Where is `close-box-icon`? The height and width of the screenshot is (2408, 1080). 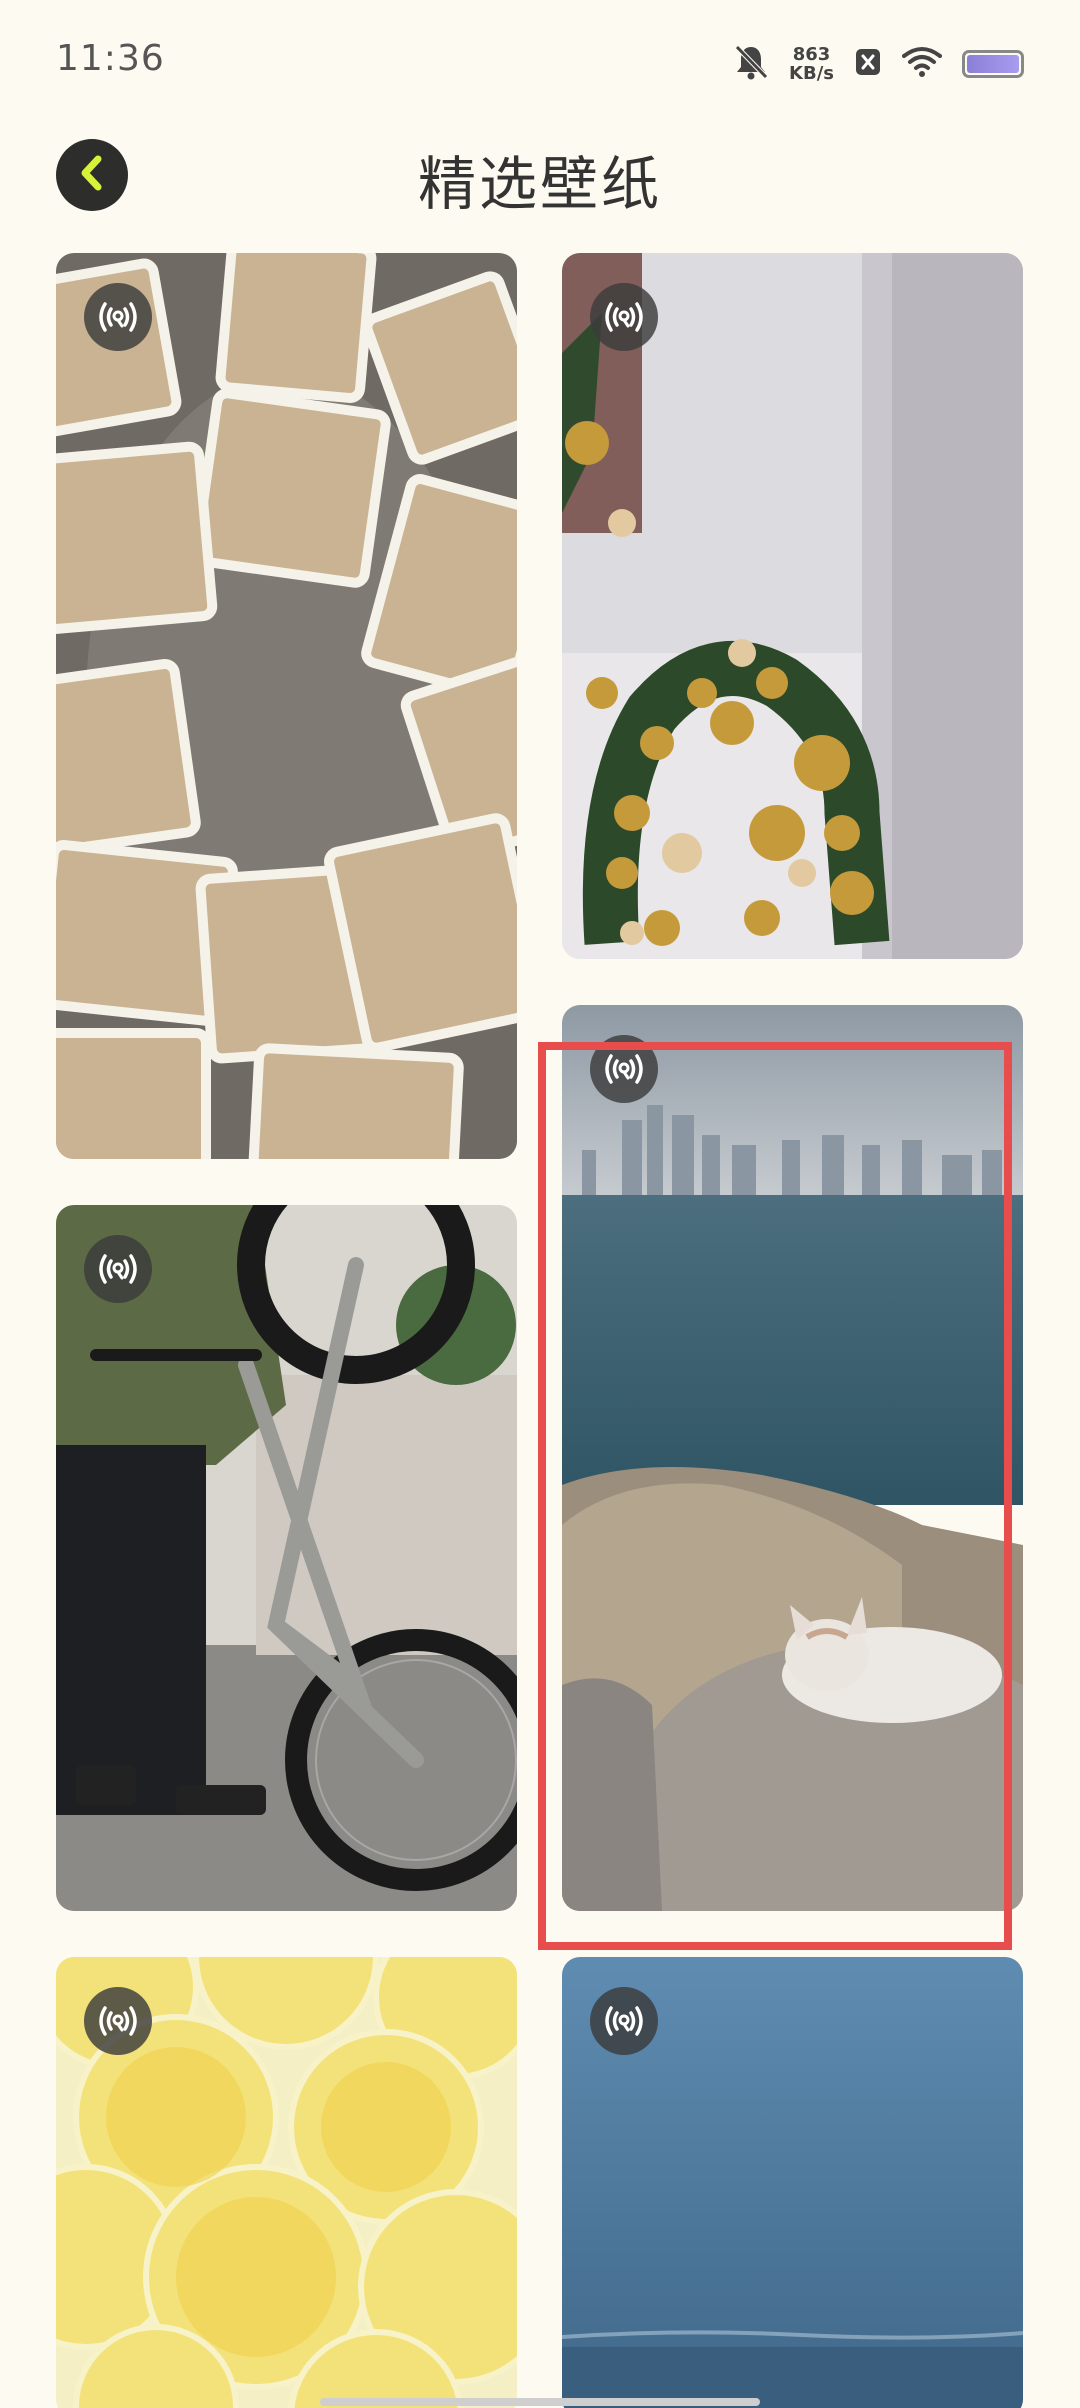 close-box-icon is located at coordinates (868, 64).